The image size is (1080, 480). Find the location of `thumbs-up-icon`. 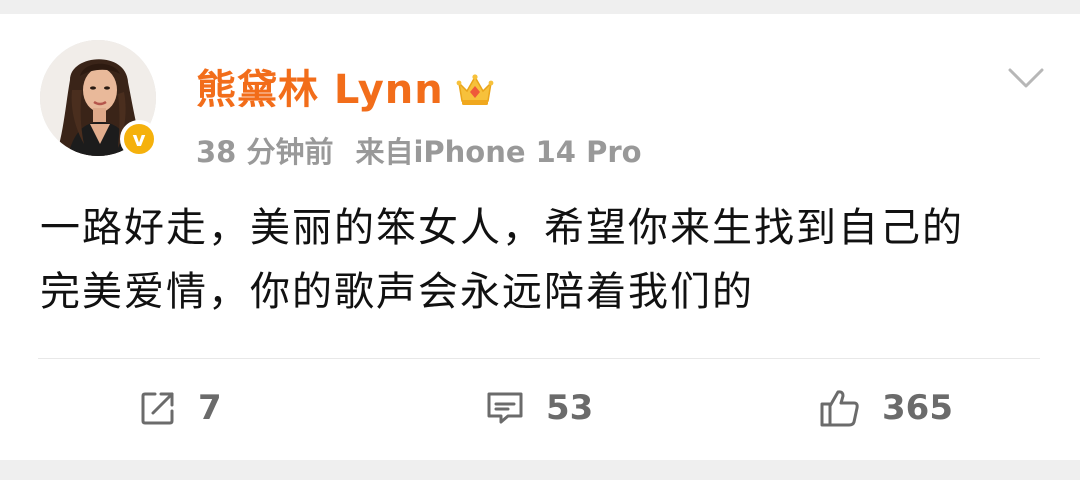

thumbs-up-icon is located at coordinates (839, 408).